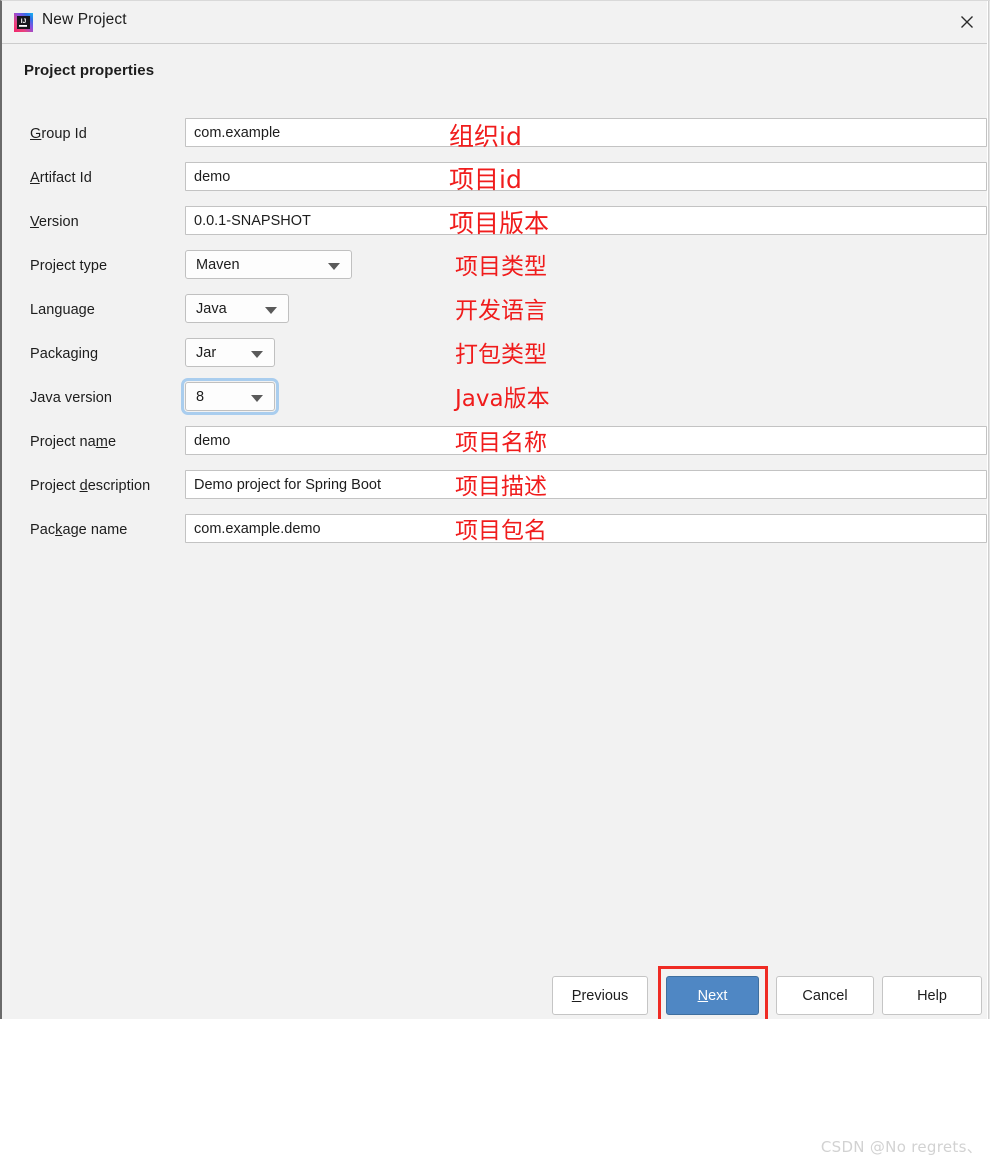 Image resolution: width=990 pixels, height=1171 pixels. What do you see at coordinates (230, 352) in the screenshot?
I see `dropdown-select: Jar` at bounding box center [230, 352].